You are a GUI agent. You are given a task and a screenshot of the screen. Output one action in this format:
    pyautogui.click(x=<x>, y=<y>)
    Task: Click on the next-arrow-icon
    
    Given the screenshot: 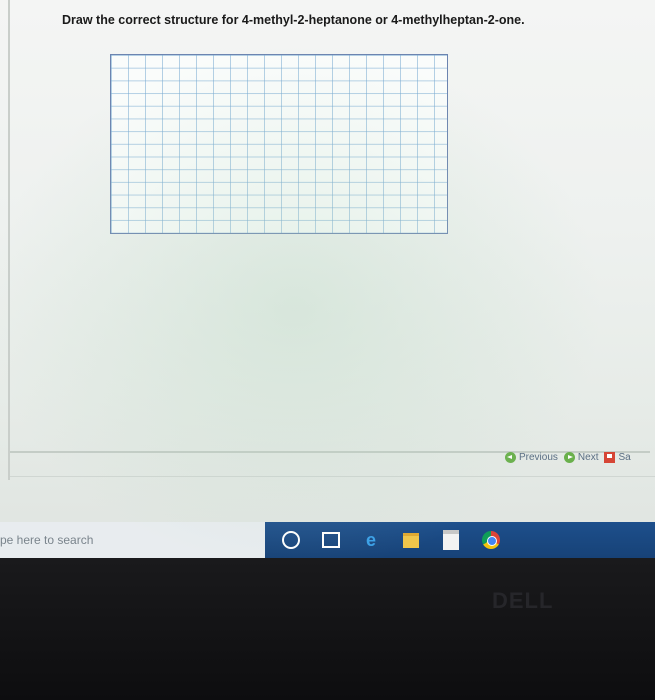 What is the action you would take?
    pyautogui.click(x=569, y=457)
    